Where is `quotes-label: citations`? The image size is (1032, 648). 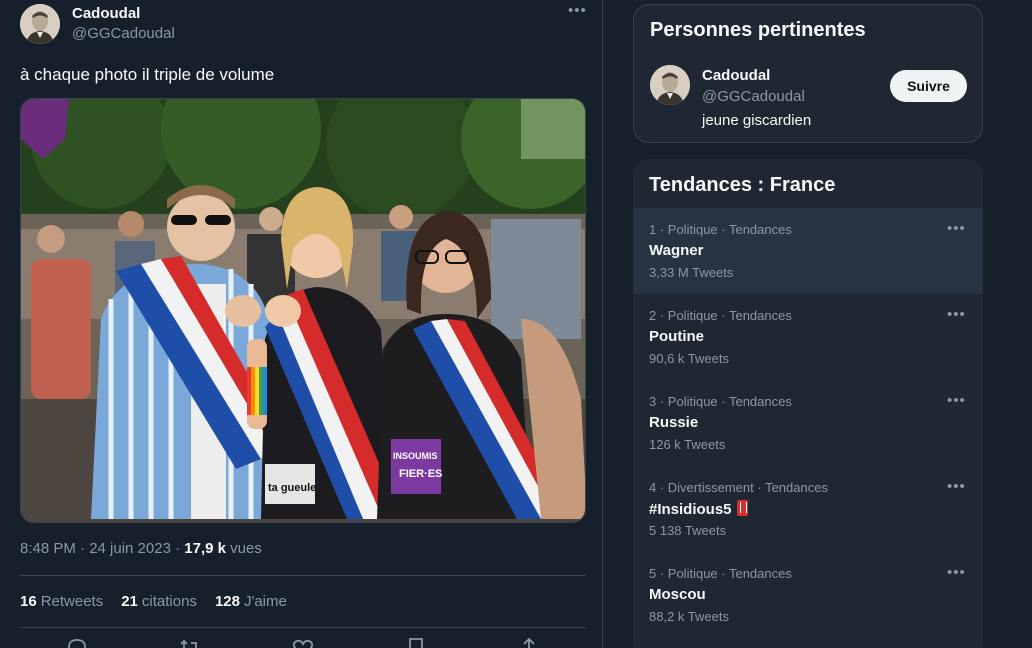
quotes-label: citations is located at coordinates (169, 601).